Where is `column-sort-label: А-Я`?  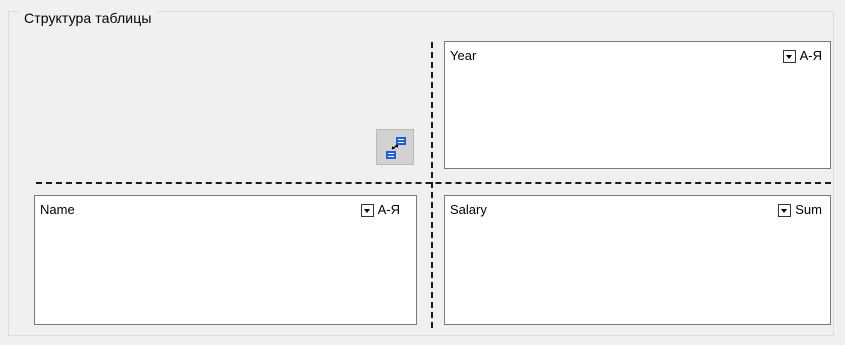 column-sort-label: А-Я is located at coordinates (810, 55).